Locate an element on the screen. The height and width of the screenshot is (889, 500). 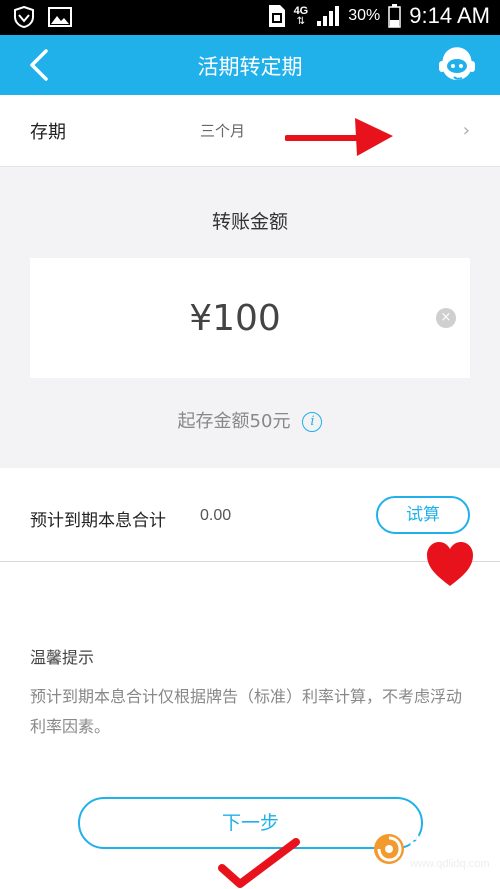
term-selector: 存期 三个月 › is located at coordinates (250, 131).